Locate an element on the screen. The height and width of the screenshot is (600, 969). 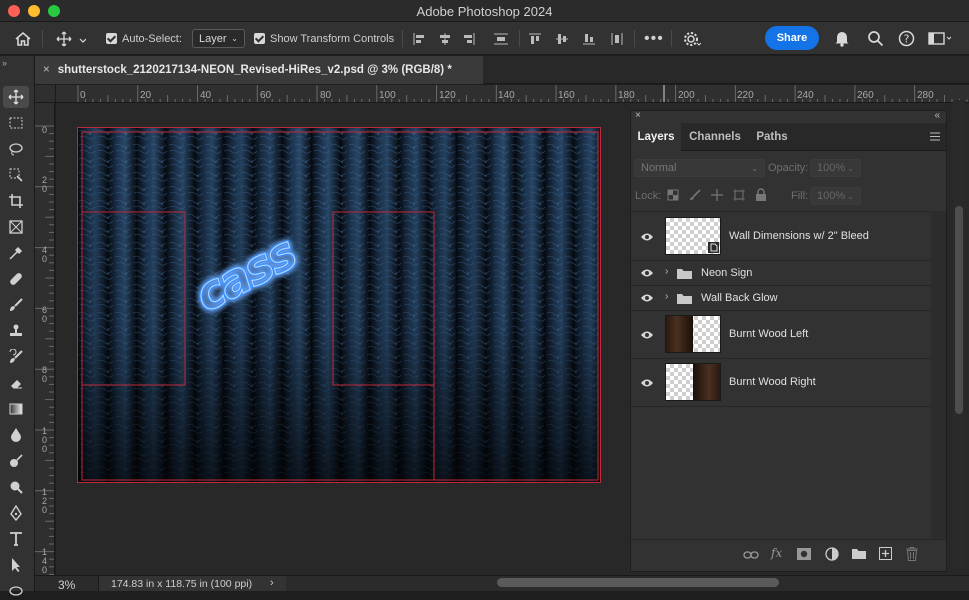
vertical-ruler: 0 20 40 60 80 100 120 140 is located at coordinates (45, 347).